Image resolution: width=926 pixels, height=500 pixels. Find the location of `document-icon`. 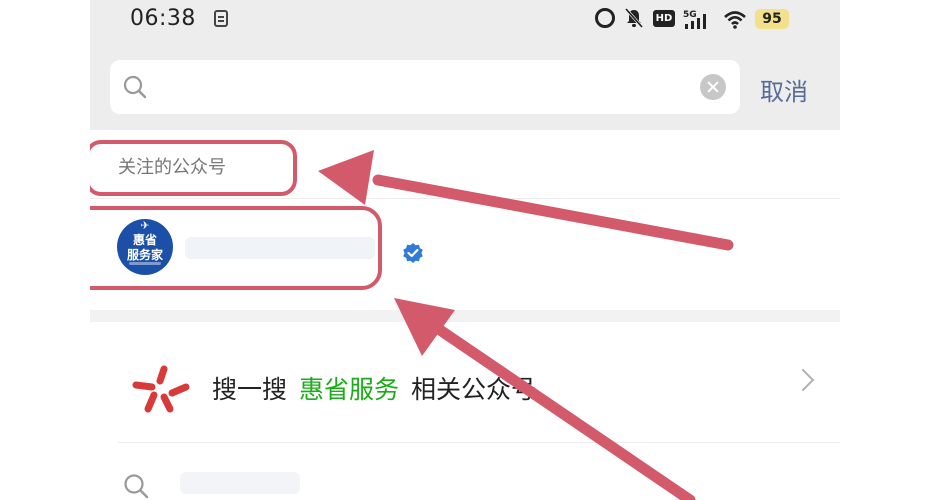

document-icon is located at coordinates (221, 18).